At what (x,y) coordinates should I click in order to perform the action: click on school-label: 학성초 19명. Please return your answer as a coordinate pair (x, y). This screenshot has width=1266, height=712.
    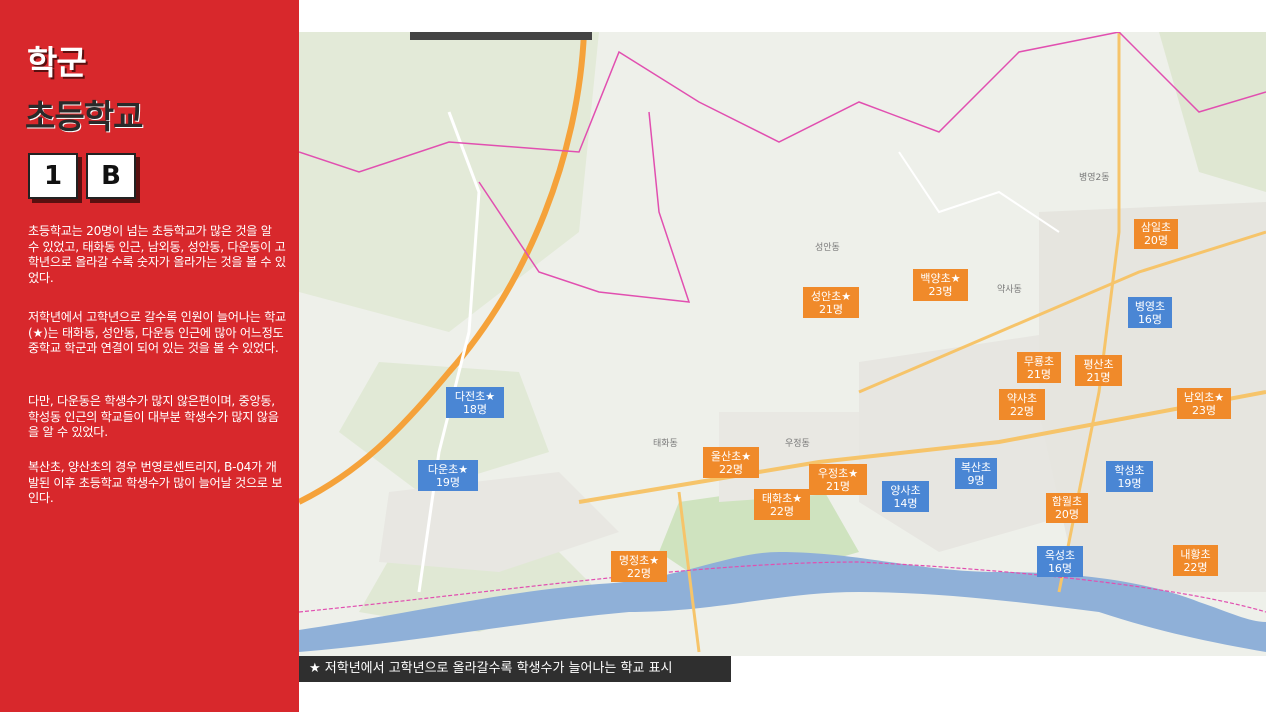
    Looking at the image, I should click on (1129, 476).